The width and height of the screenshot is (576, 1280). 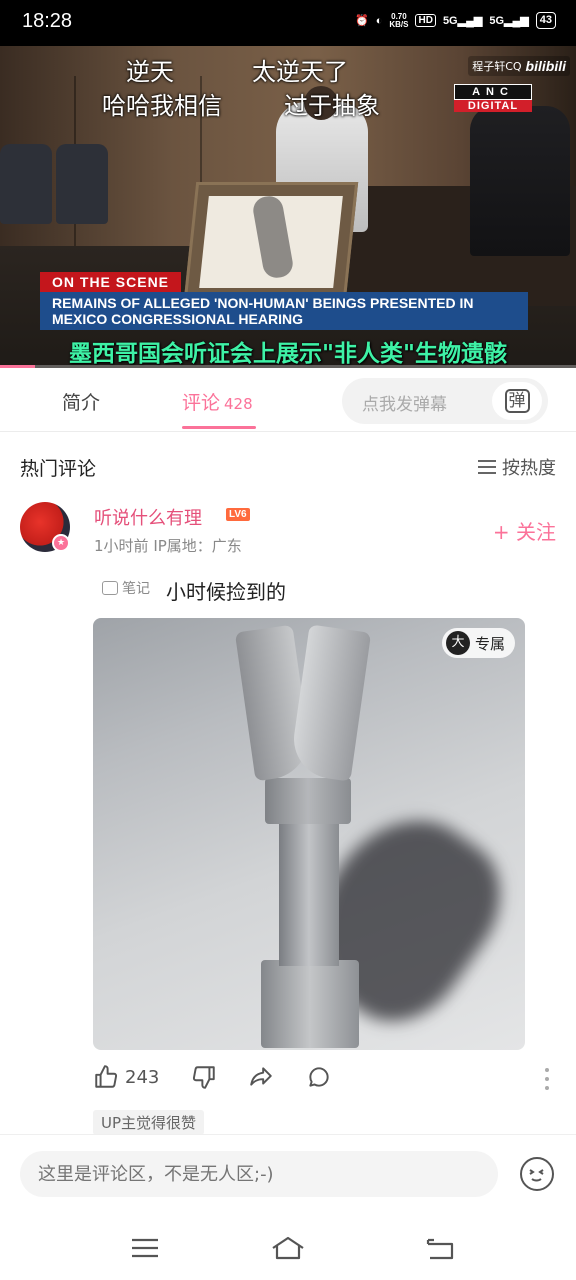 I want to click on anc-logo-top: ANC, so click(x=493, y=92).